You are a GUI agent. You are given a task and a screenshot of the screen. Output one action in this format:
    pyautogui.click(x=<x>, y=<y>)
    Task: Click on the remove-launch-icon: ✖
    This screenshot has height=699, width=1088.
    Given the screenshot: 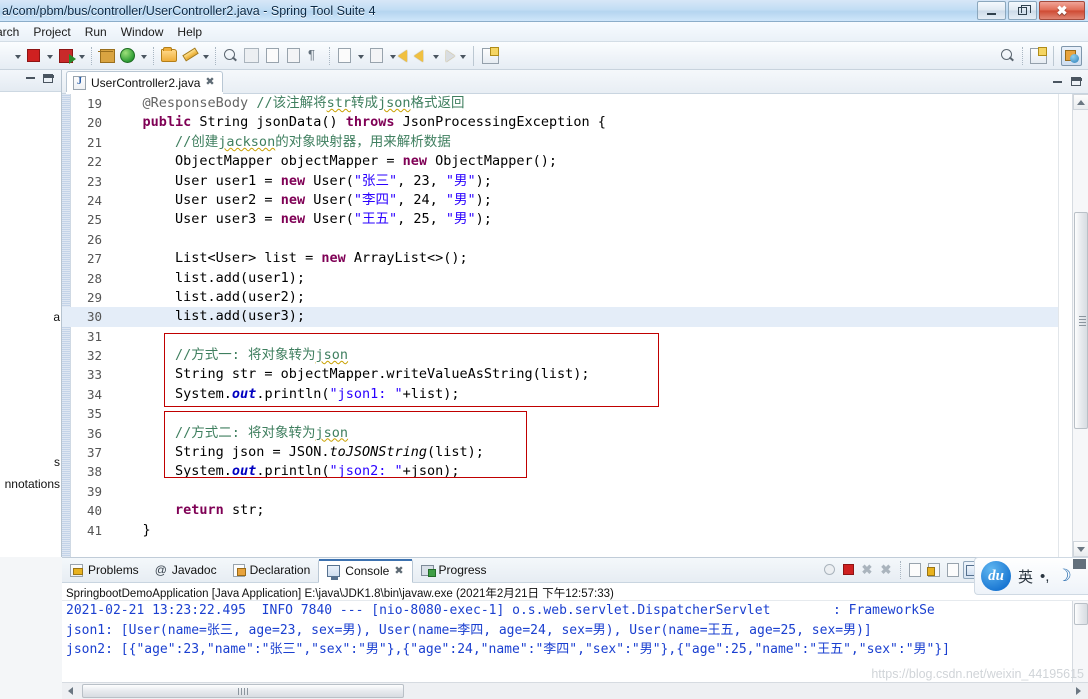 What is the action you would take?
    pyautogui.click(x=867, y=570)
    